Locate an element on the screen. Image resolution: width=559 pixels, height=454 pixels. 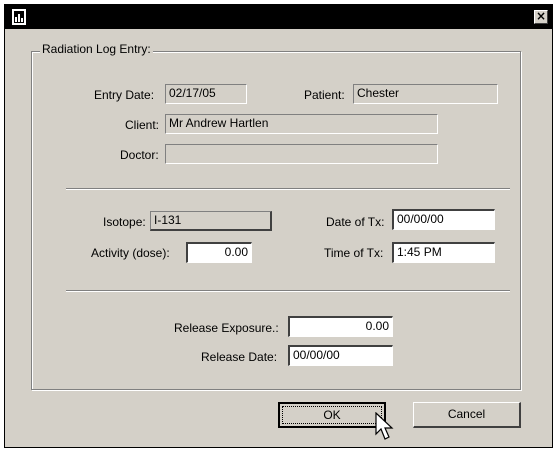
patient-field: Chester is located at coordinates (425, 94).